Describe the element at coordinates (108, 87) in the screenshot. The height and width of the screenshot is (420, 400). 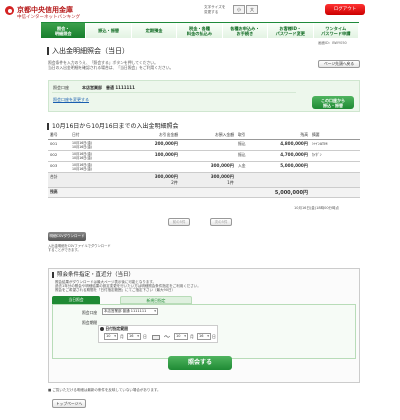
I see `account-value: 本店営業部 普通 1111111` at that location.